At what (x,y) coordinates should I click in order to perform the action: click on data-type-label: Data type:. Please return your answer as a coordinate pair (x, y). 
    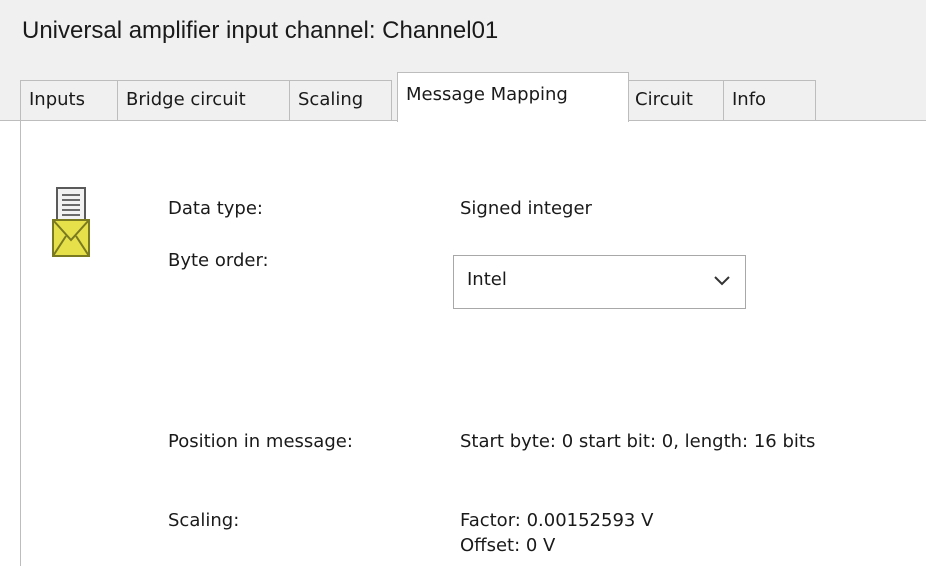
    Looking at the image, I should click on (215, 208).